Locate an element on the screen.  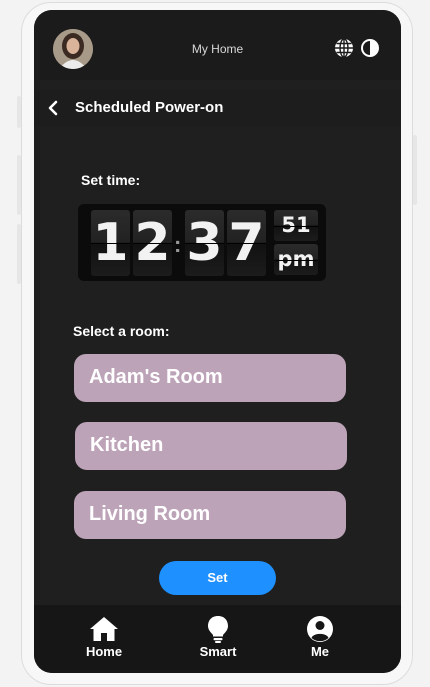
top-bar: My Home is located at coordinates (217, 45).